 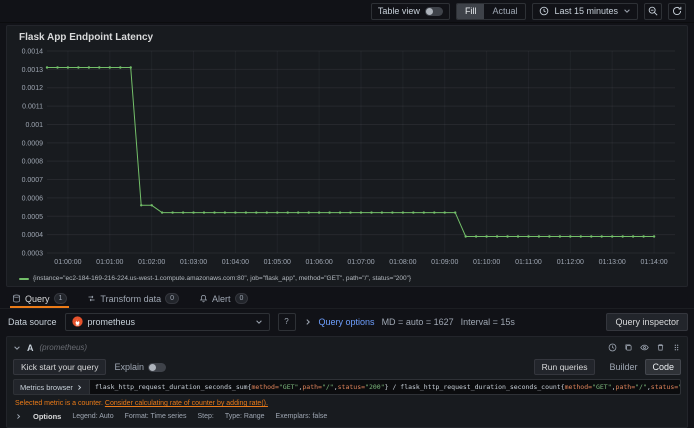 I want to click on database-icon, so click(x=16, y=298).